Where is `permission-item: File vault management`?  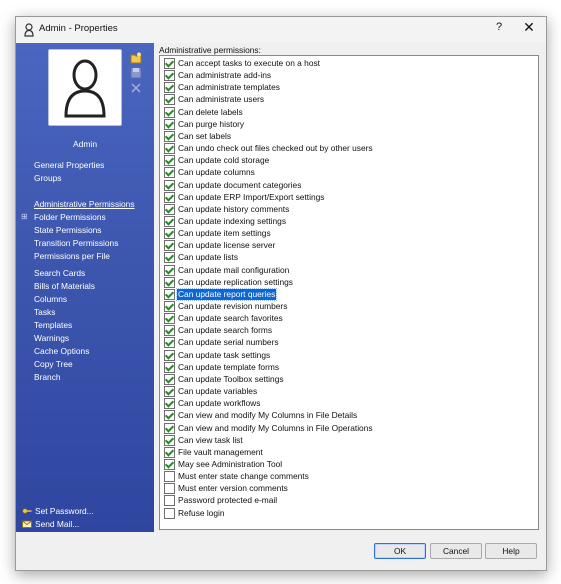
permission-item: File vault management is located at coordinates (214, 452).